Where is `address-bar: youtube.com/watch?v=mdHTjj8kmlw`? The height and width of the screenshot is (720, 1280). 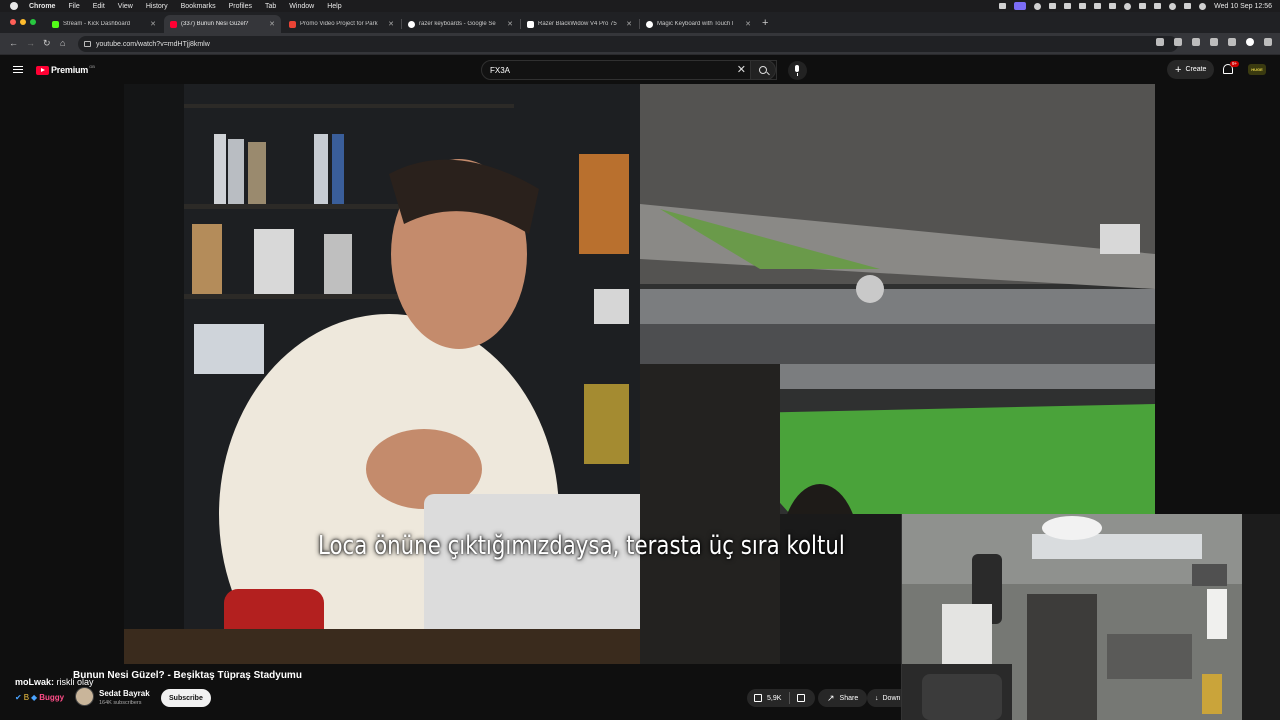
address-bar: youtube.com/watch?v=mdHTjj8kmlw is located at coordinates (628, 44).